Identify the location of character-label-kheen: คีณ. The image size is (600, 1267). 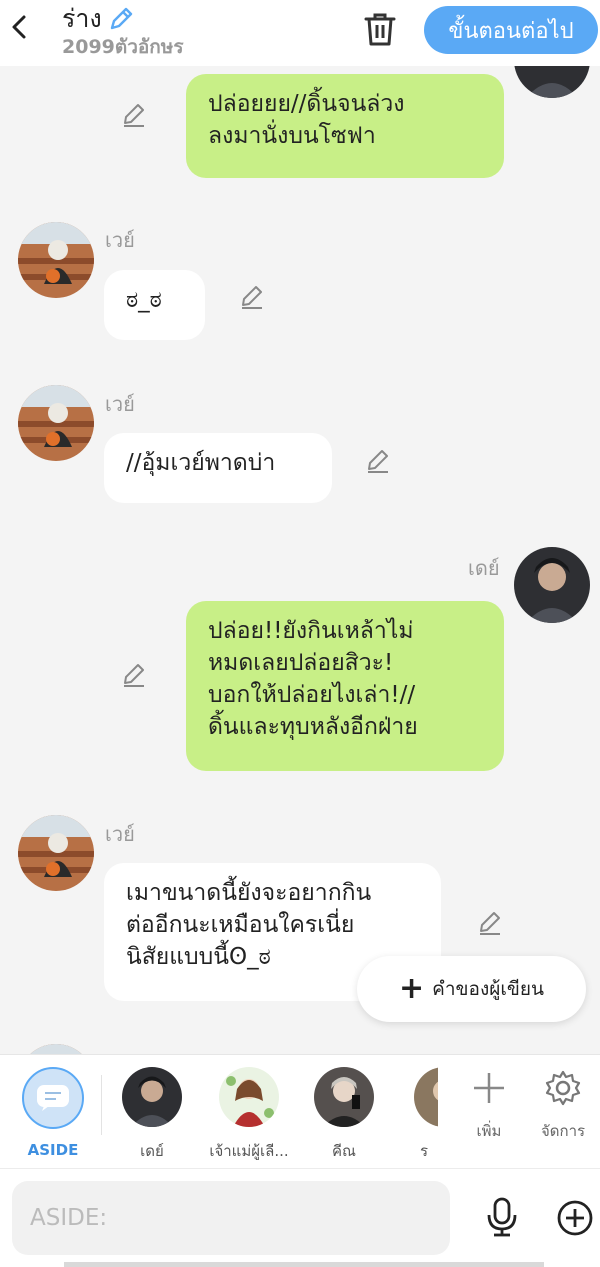
(344, 1151).